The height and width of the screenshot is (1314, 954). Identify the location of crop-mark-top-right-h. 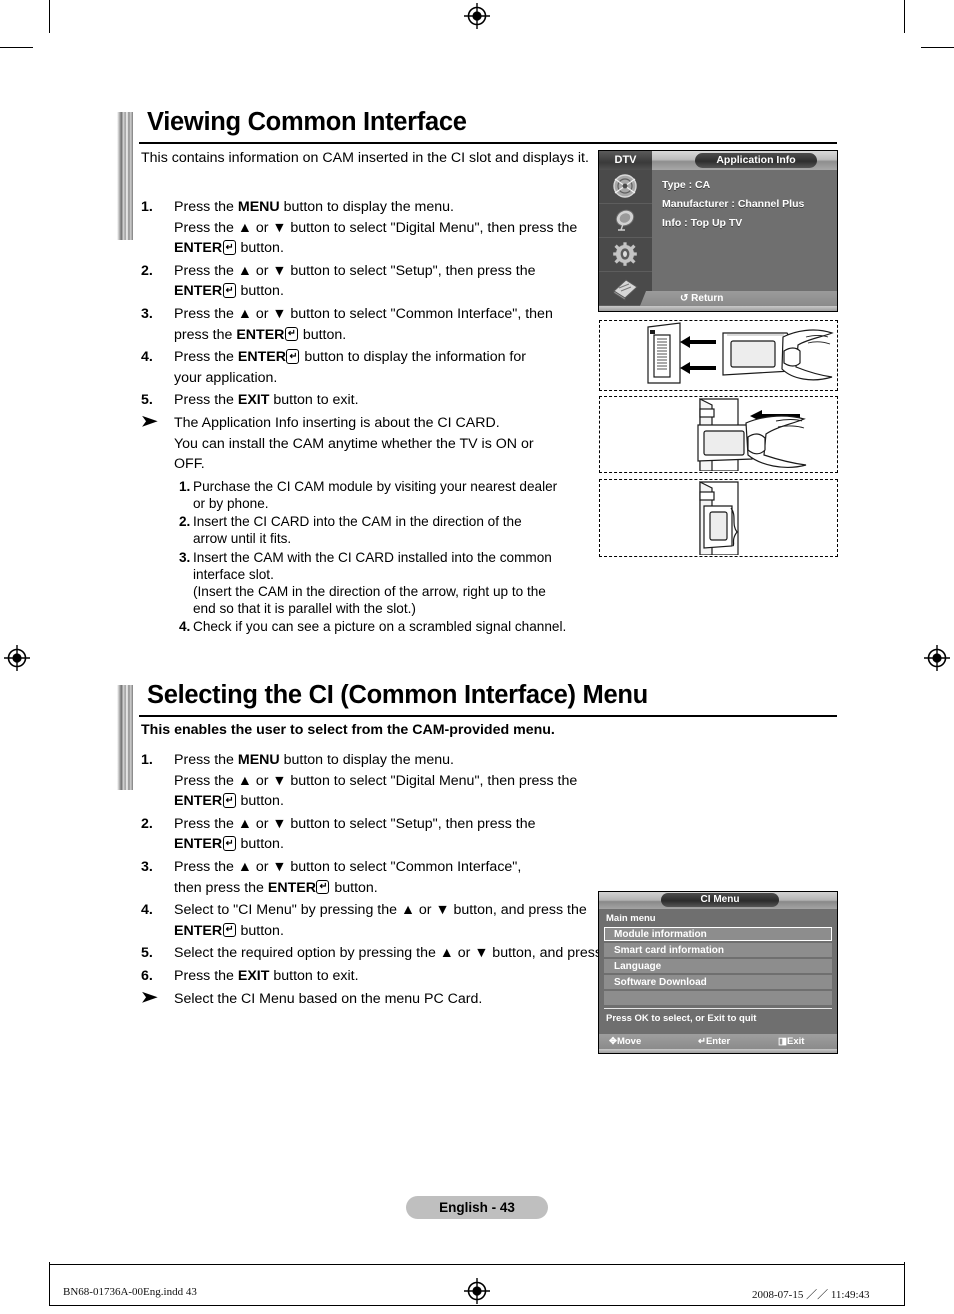
(937, 47).